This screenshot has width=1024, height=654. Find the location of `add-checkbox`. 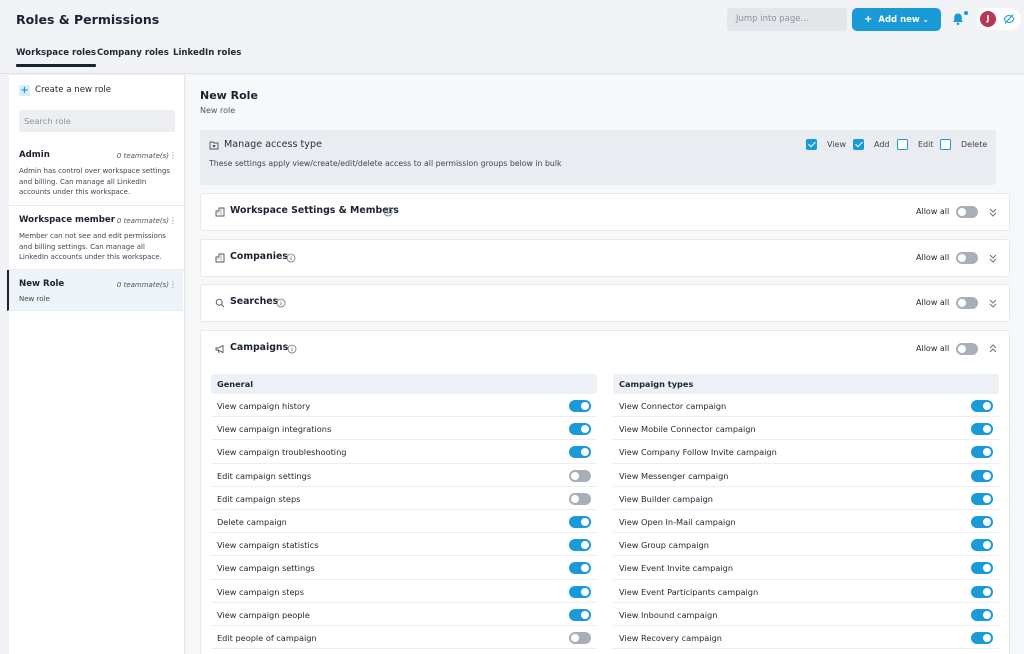

add-checkbox is located at coordinates (858, 144).